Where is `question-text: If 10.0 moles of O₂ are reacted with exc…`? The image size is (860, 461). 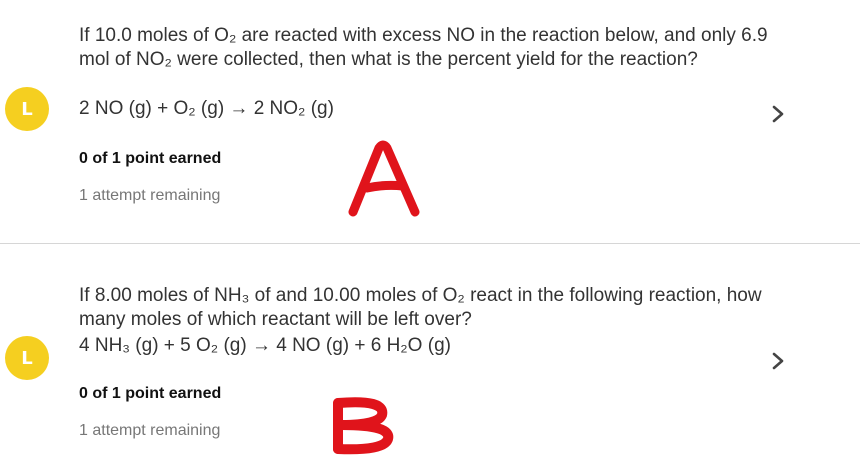 question-text: If 10.0 moles of O₂ are reacted with exc… is located at coordinates (423, 47).